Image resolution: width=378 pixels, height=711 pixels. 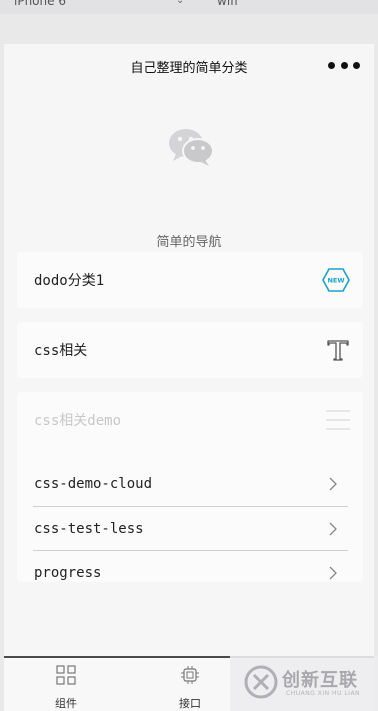 What do you see at coordinates (40, 4) in the screenshot?
I see `device-selector: iPhone 6` at bounding box center [40, 4].